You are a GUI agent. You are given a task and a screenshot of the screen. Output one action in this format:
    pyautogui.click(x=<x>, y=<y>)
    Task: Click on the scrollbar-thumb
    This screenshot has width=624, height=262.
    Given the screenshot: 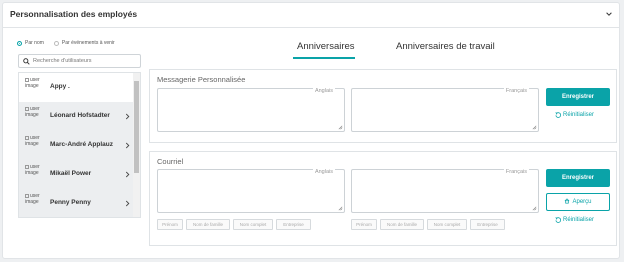 What is the action you would take?
    pyautogui.click(x=136, y=127)
    